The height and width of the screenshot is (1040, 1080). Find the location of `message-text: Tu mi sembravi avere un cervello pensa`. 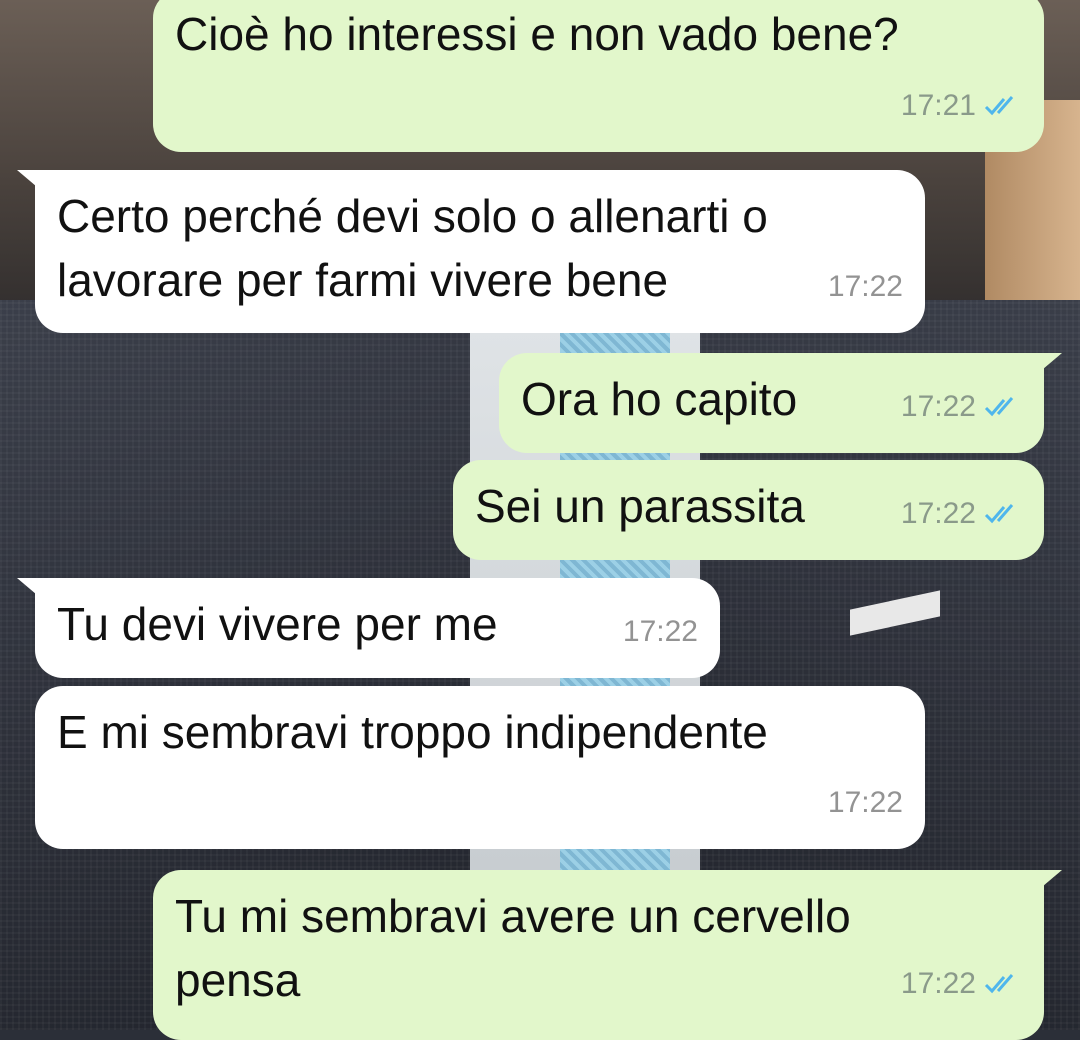

message-text: Tu mi sembravi avere un cervello pensa is located at coordinates (513, 948).